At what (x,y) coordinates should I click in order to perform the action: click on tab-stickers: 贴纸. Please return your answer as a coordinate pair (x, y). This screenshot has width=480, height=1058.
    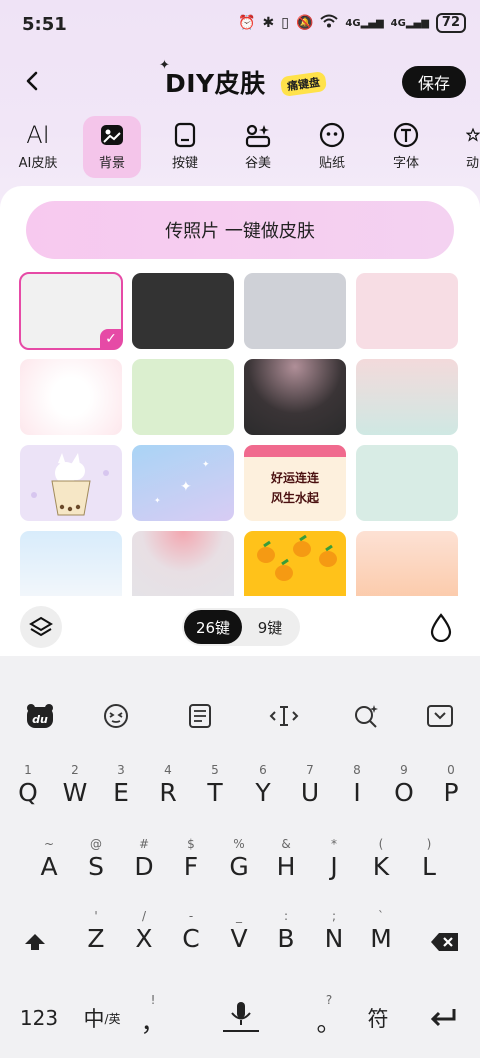
    Looking at the image, I should click on (332, 147).